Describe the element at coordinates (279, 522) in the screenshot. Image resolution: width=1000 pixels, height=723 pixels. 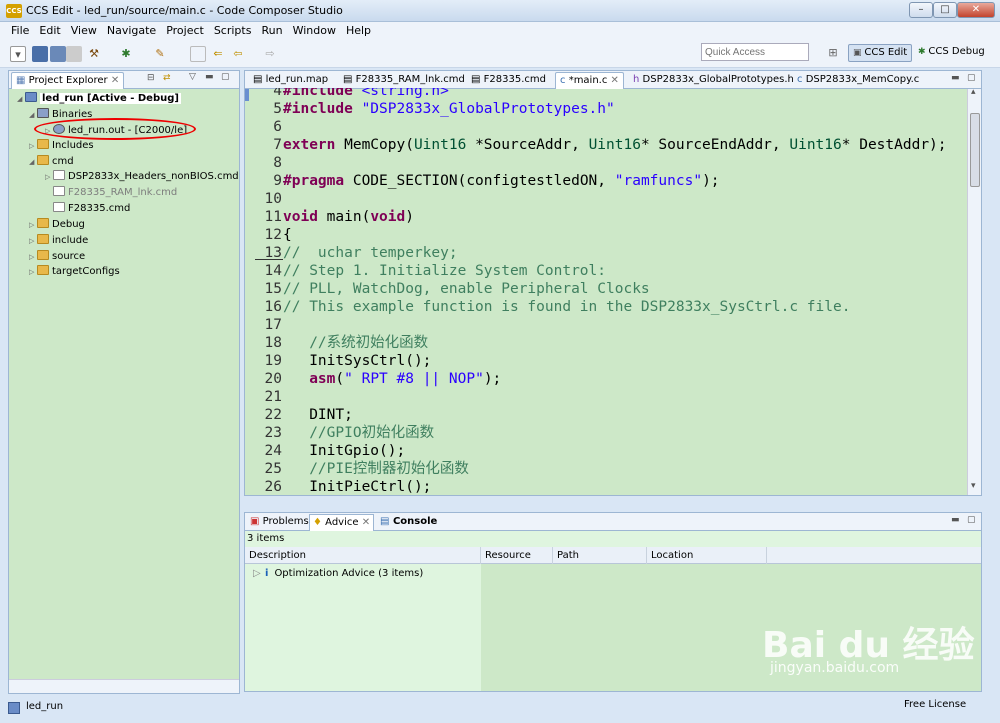
I see `tab-problems: ▣ Problems` at that location.